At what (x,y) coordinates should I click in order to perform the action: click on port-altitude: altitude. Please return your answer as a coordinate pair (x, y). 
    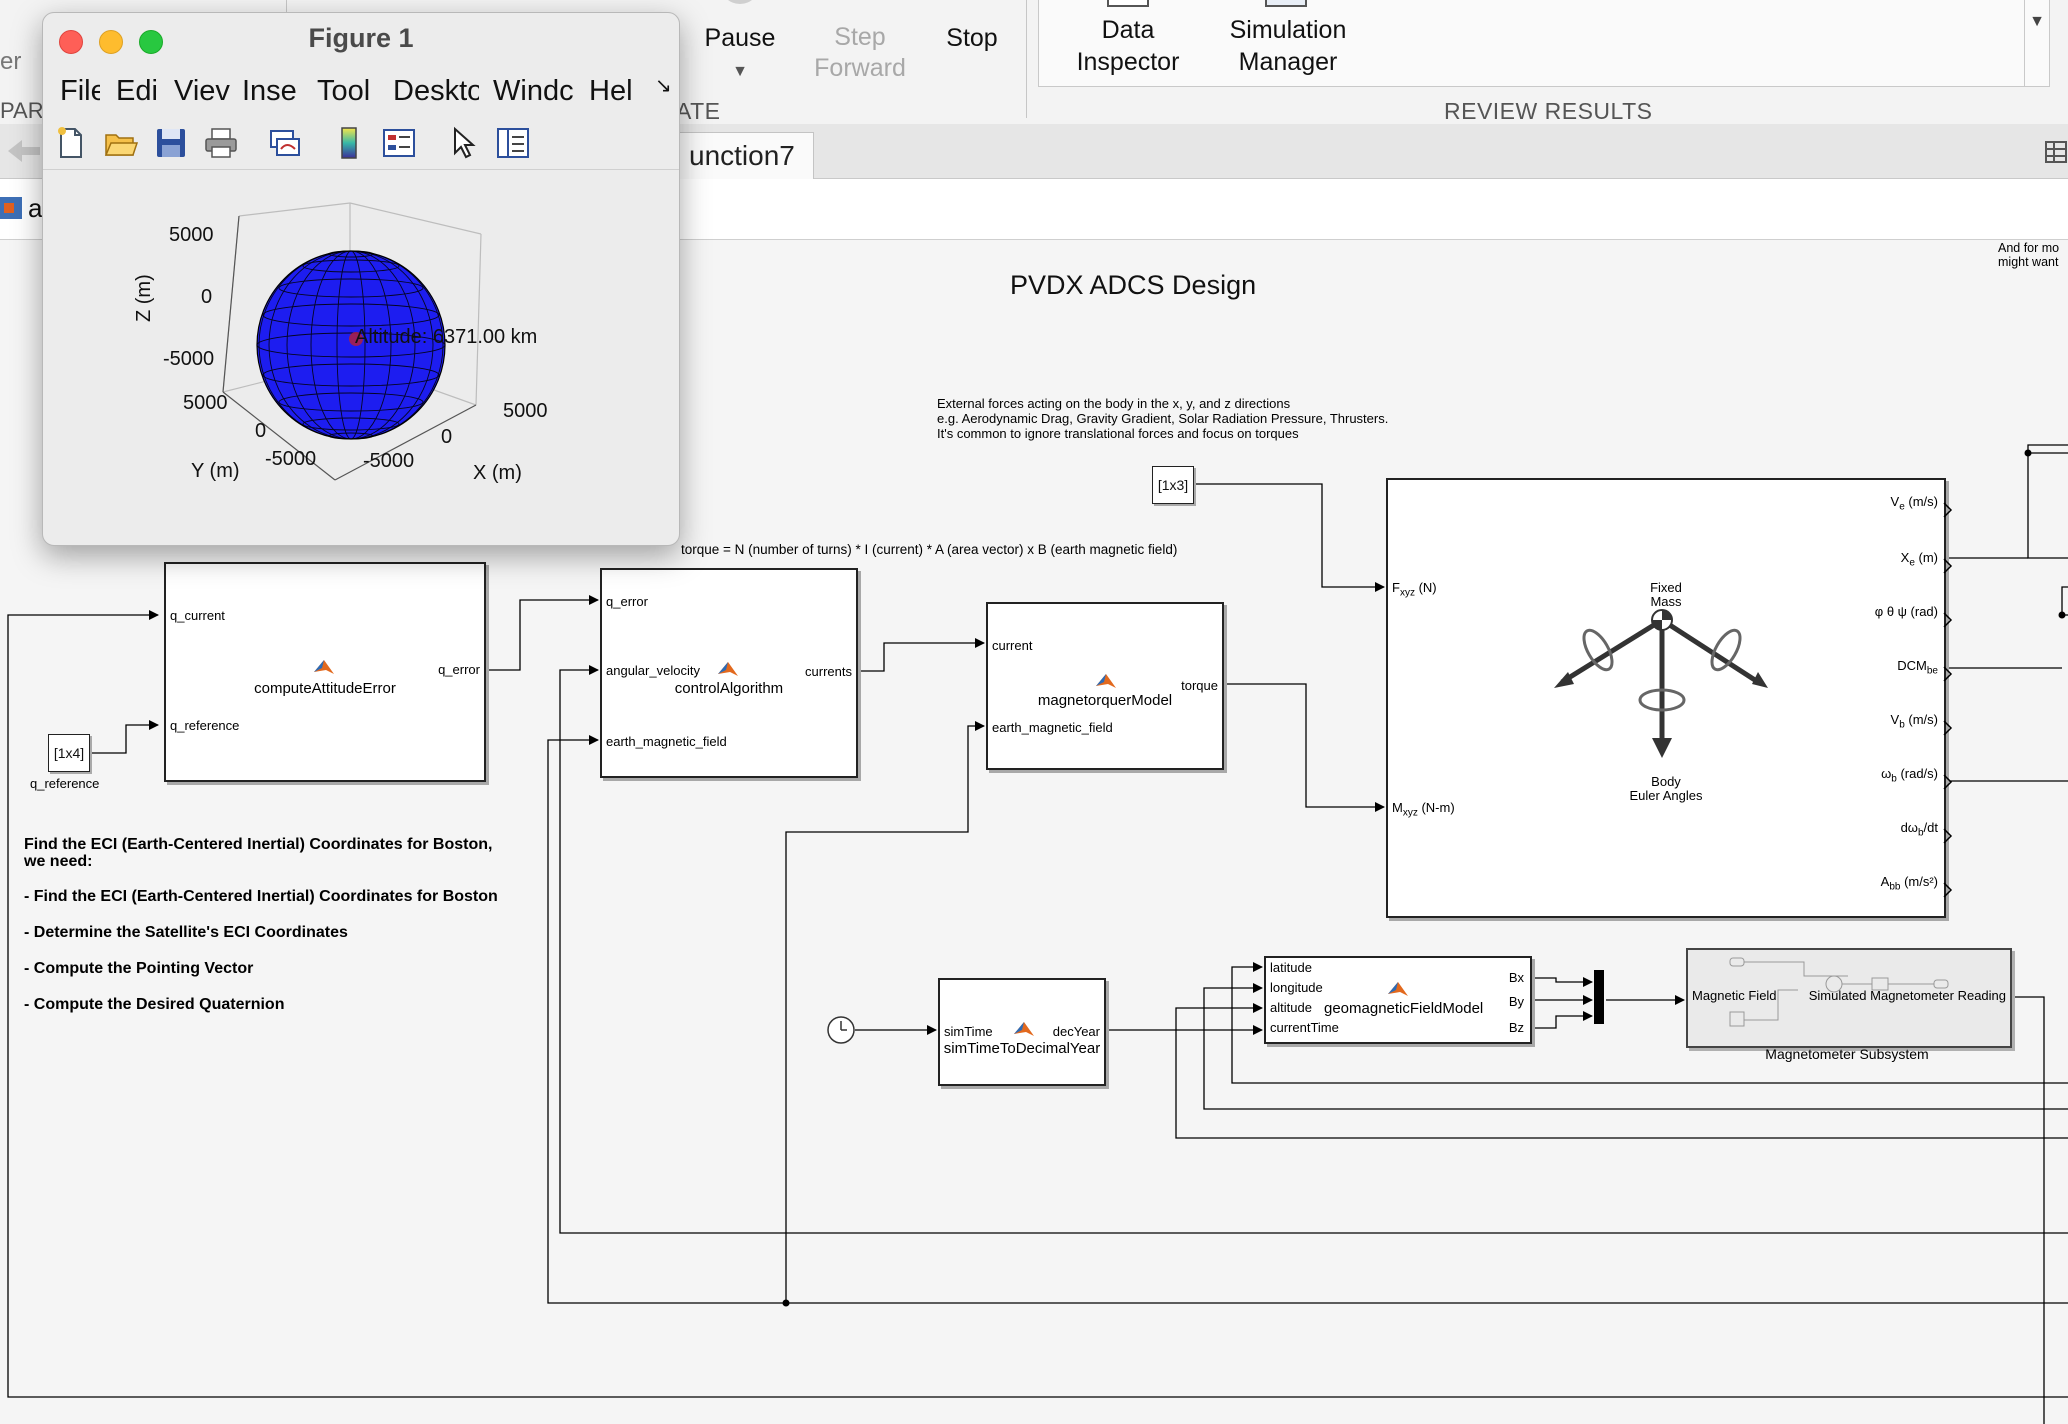
    Looking at the image, I should click on (1291, 1007).